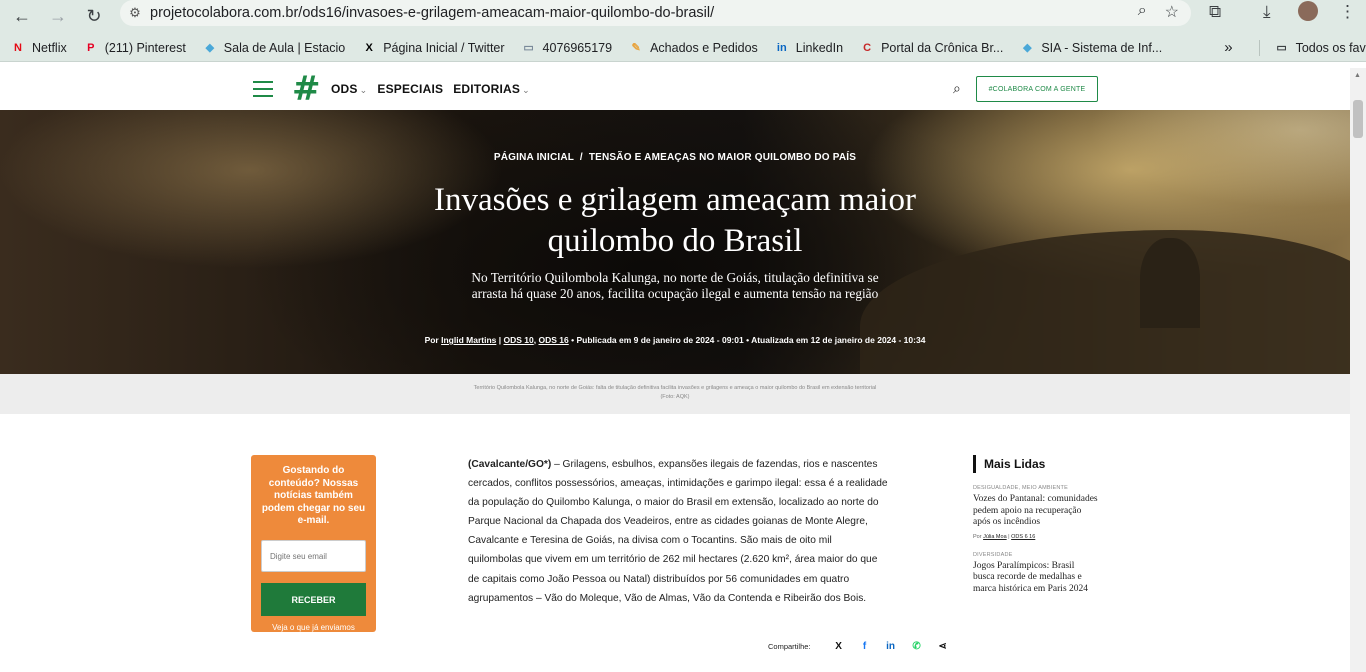 The width and height of the screenshot is (1366, 672). What do you see at coordinates (858, 646) in the screenshot?
I see `share-bar: Compartilhe: Xf in ✆ ⋖` at bounding box center [858, 646].